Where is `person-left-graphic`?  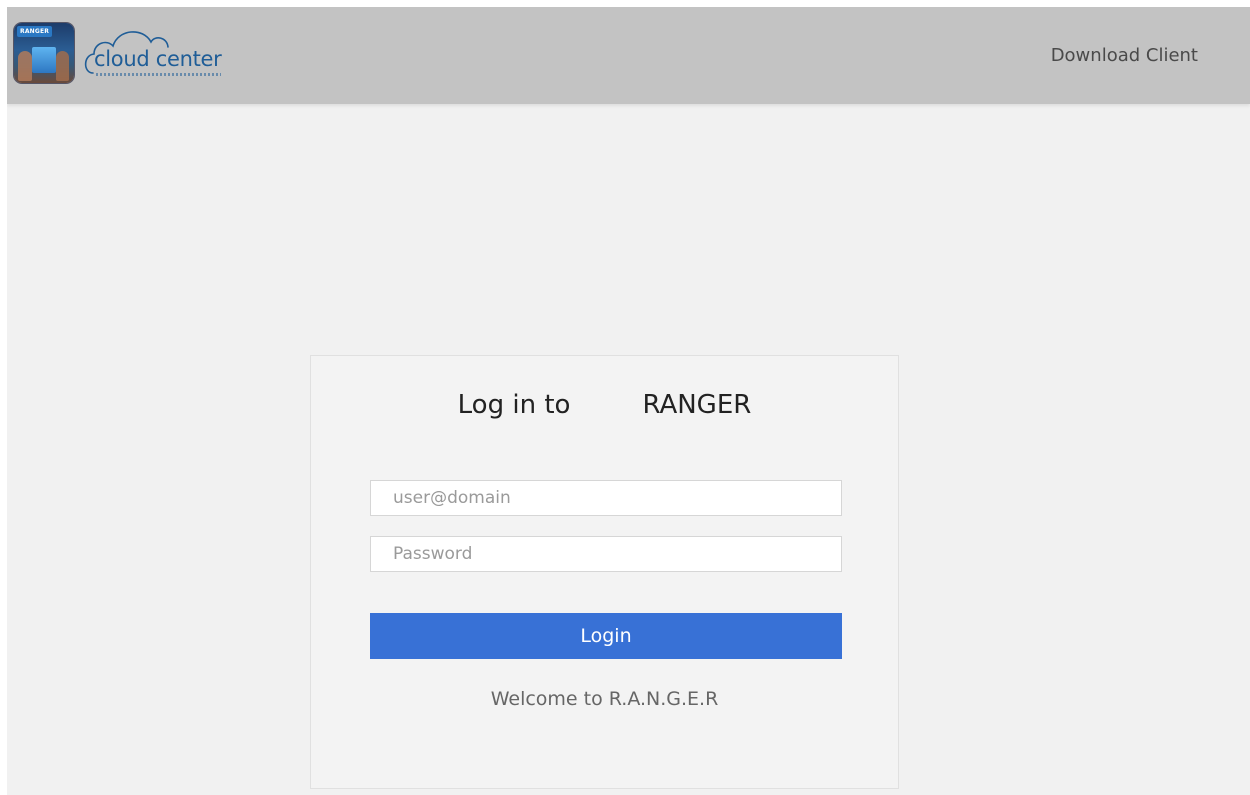
person-left-graphic is located at coordinates (25, 66).